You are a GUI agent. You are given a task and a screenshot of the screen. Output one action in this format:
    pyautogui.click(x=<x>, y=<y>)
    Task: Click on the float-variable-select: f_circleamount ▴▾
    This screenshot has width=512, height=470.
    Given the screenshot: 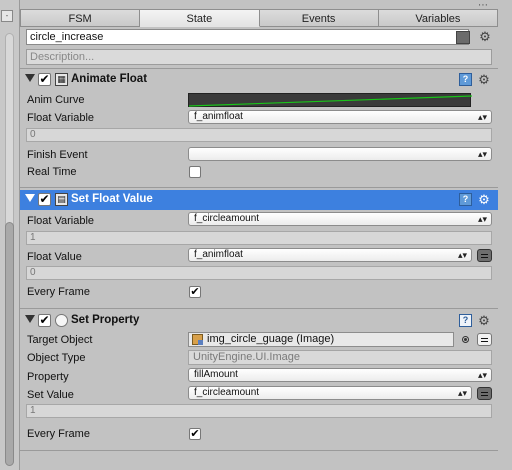 What is the action you would take?
    pyautogui.click(x=340, y=219)
    